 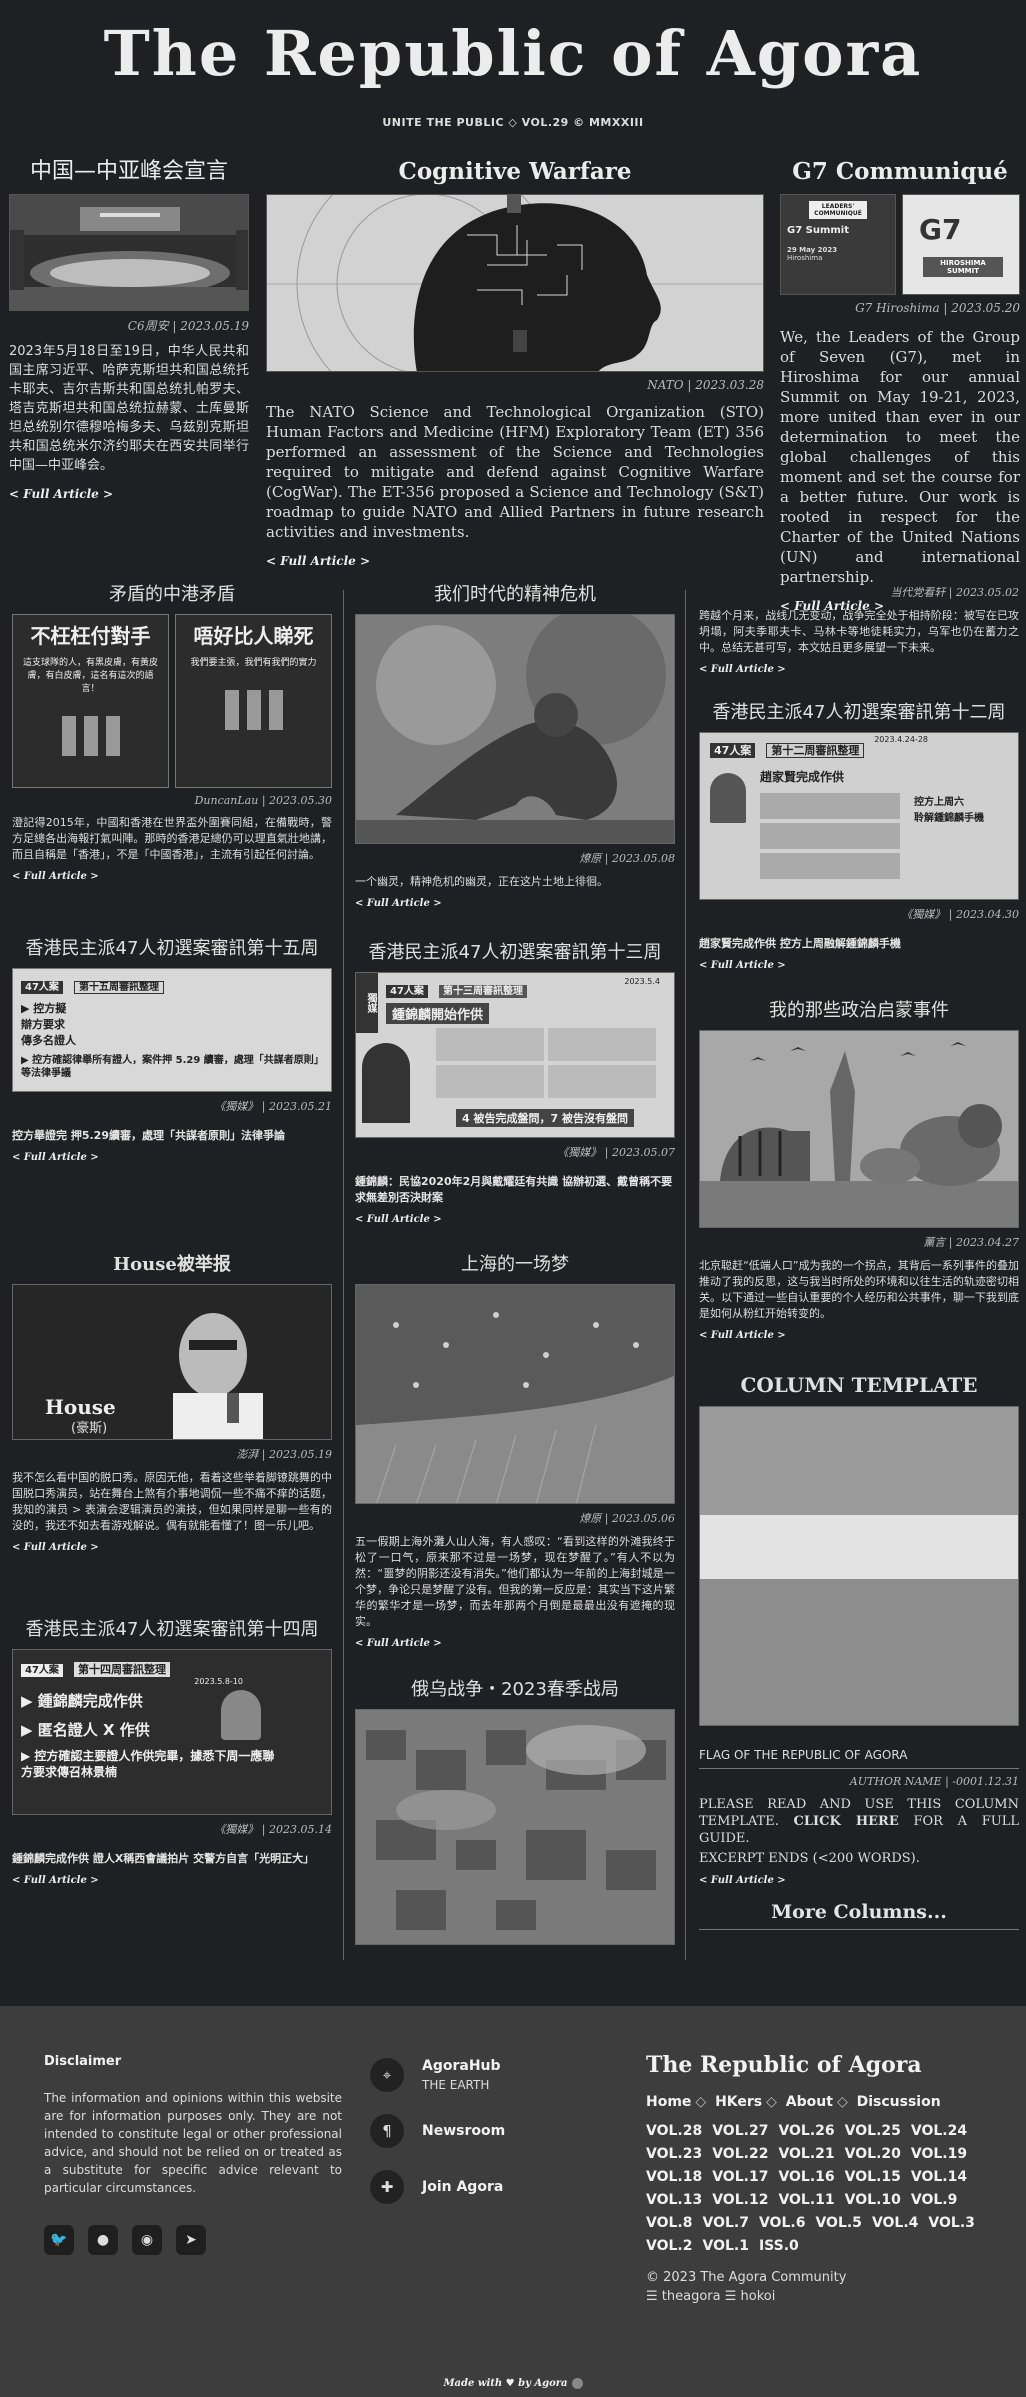 I want to click on volume-link: VOL.25, so click(x=873, y=2131).